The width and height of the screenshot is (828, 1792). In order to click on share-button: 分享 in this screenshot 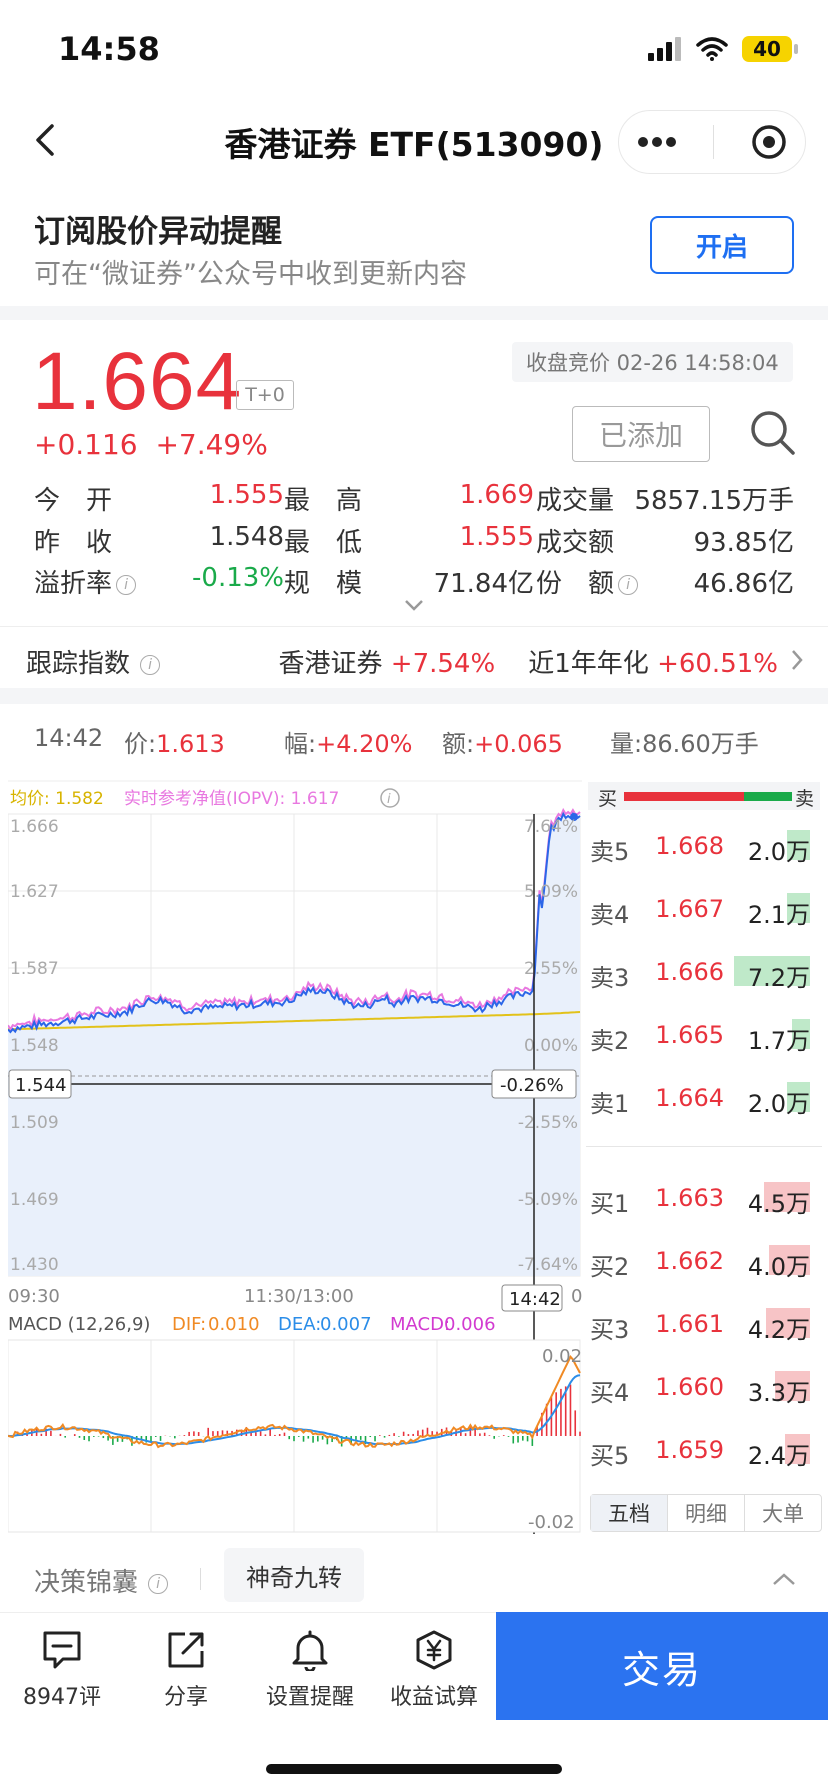, I will do `click(186, 1670)`.